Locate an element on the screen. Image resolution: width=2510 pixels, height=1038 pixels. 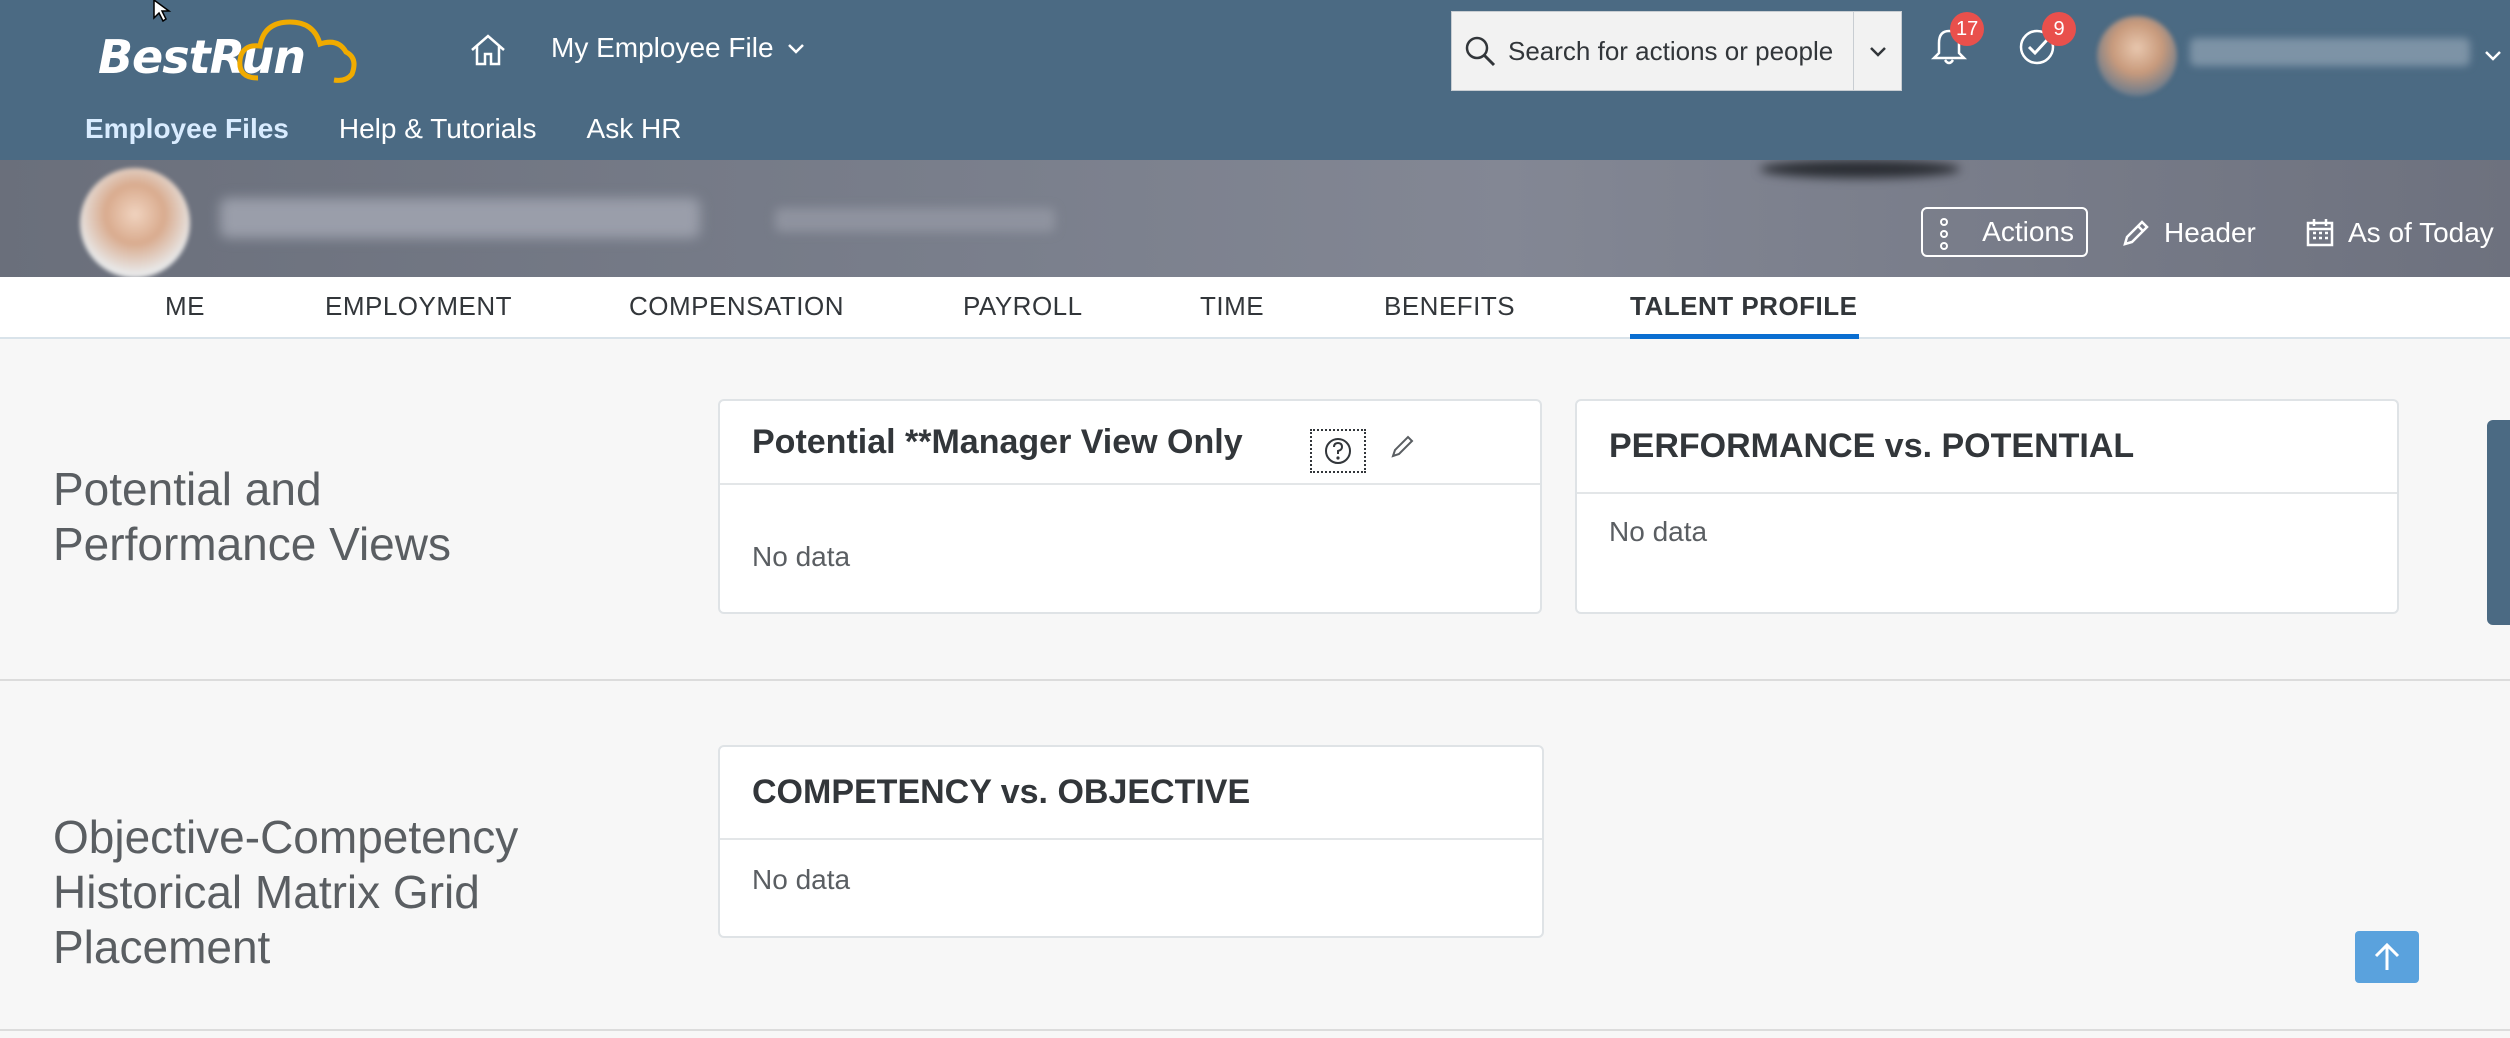
tasks-button: 9 is located at coordinates (2046, 44).